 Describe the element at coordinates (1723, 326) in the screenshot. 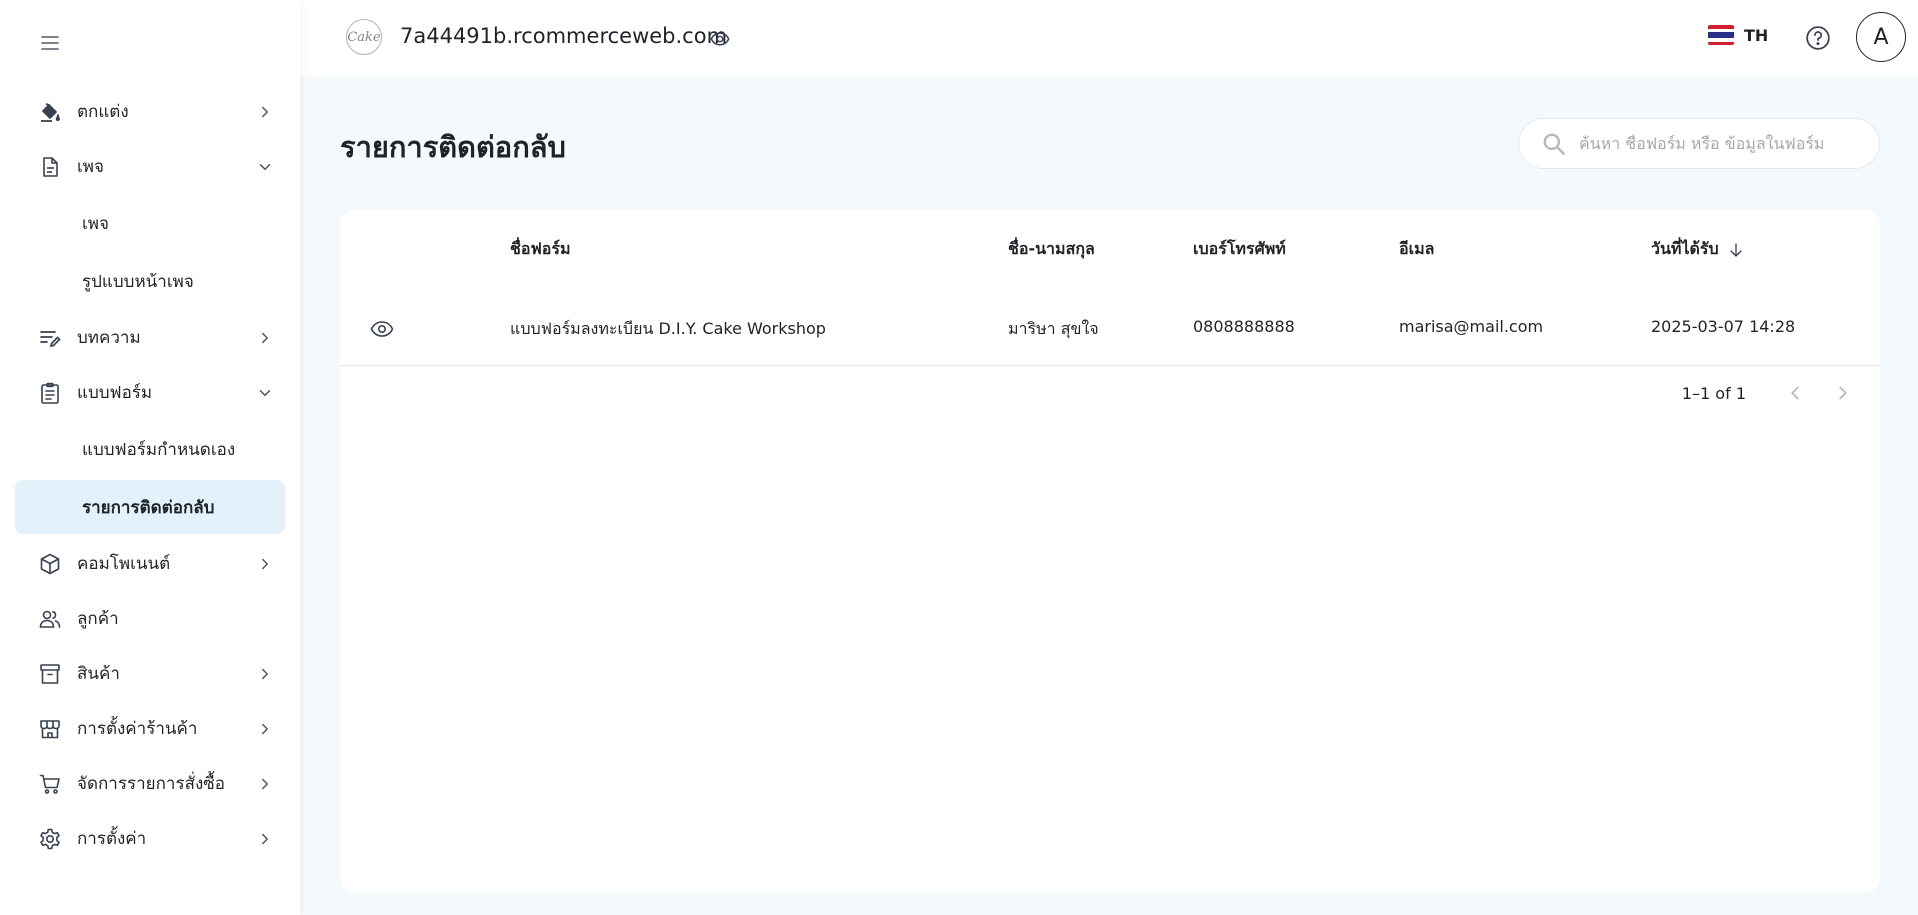

I see `cell-received-date: 2025-03-07 14:28` at that location.